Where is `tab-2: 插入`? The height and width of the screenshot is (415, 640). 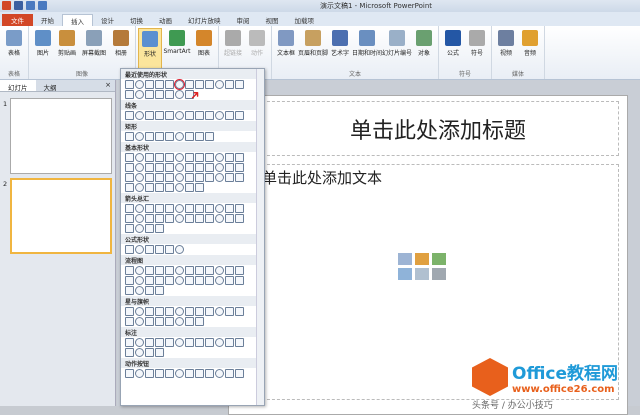
tab-2: 插入 is located at coordinates (77, 20).